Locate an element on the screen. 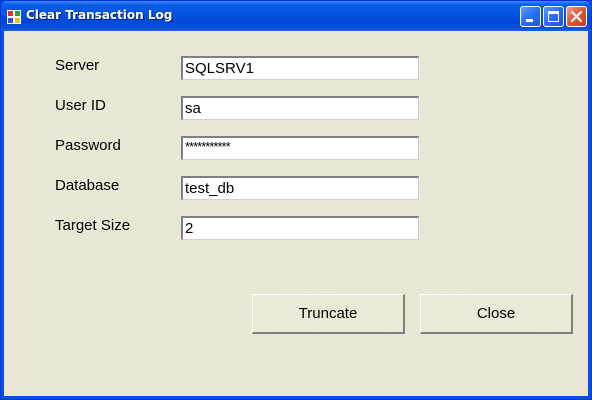  user-id-field: sa is located at coordinates (300, 108).